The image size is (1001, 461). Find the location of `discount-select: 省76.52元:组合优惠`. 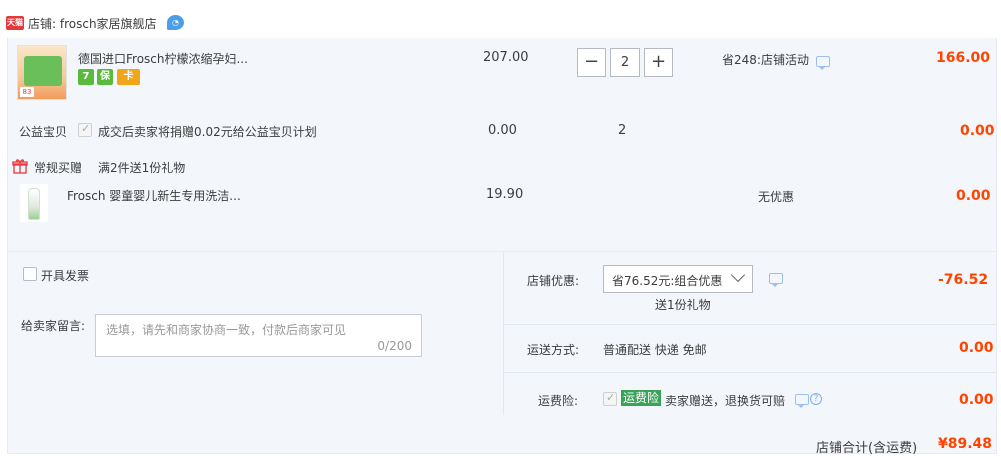

discount-select: 省76.52元:组合优惠 is located at coordinates (678, 279).